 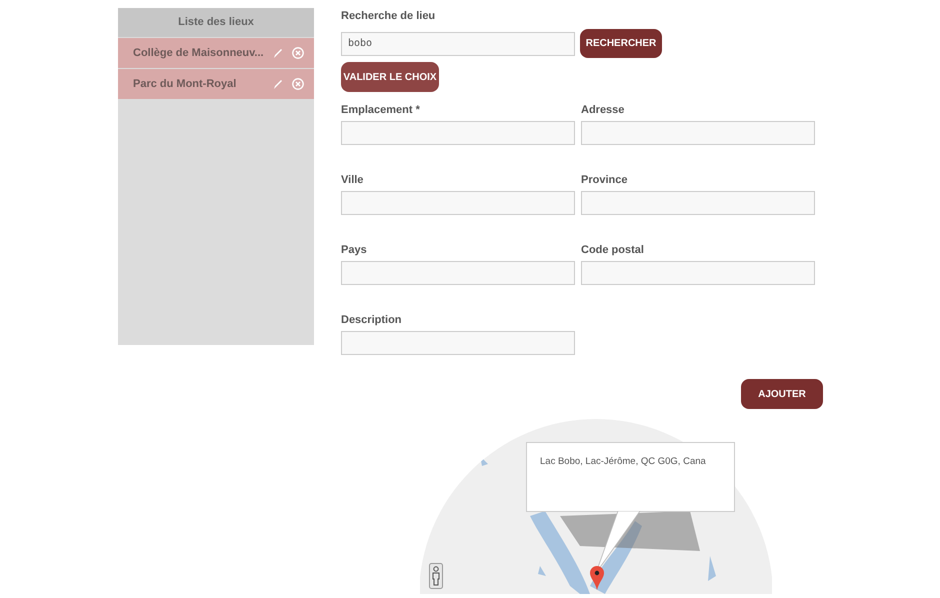 I want to click on search-field: bobo, so click(x=458, y=44).